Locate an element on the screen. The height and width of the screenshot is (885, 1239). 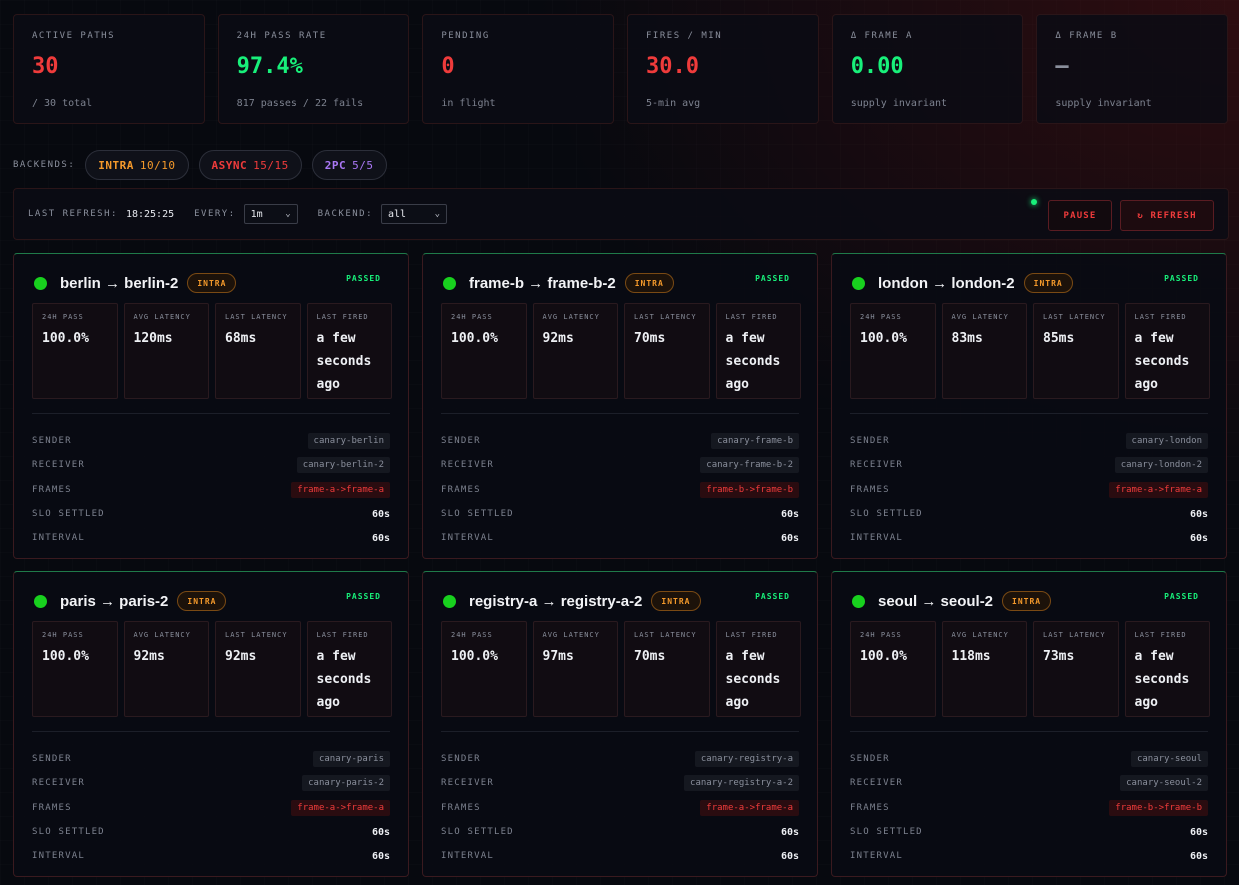
pause-button: PAUSE is located at coordinates (1080, 215).